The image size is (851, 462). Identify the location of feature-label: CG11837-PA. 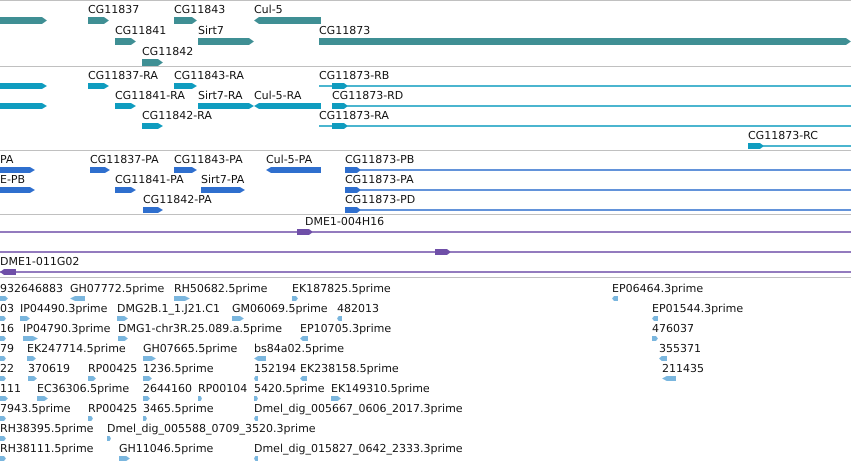
(124, 159).